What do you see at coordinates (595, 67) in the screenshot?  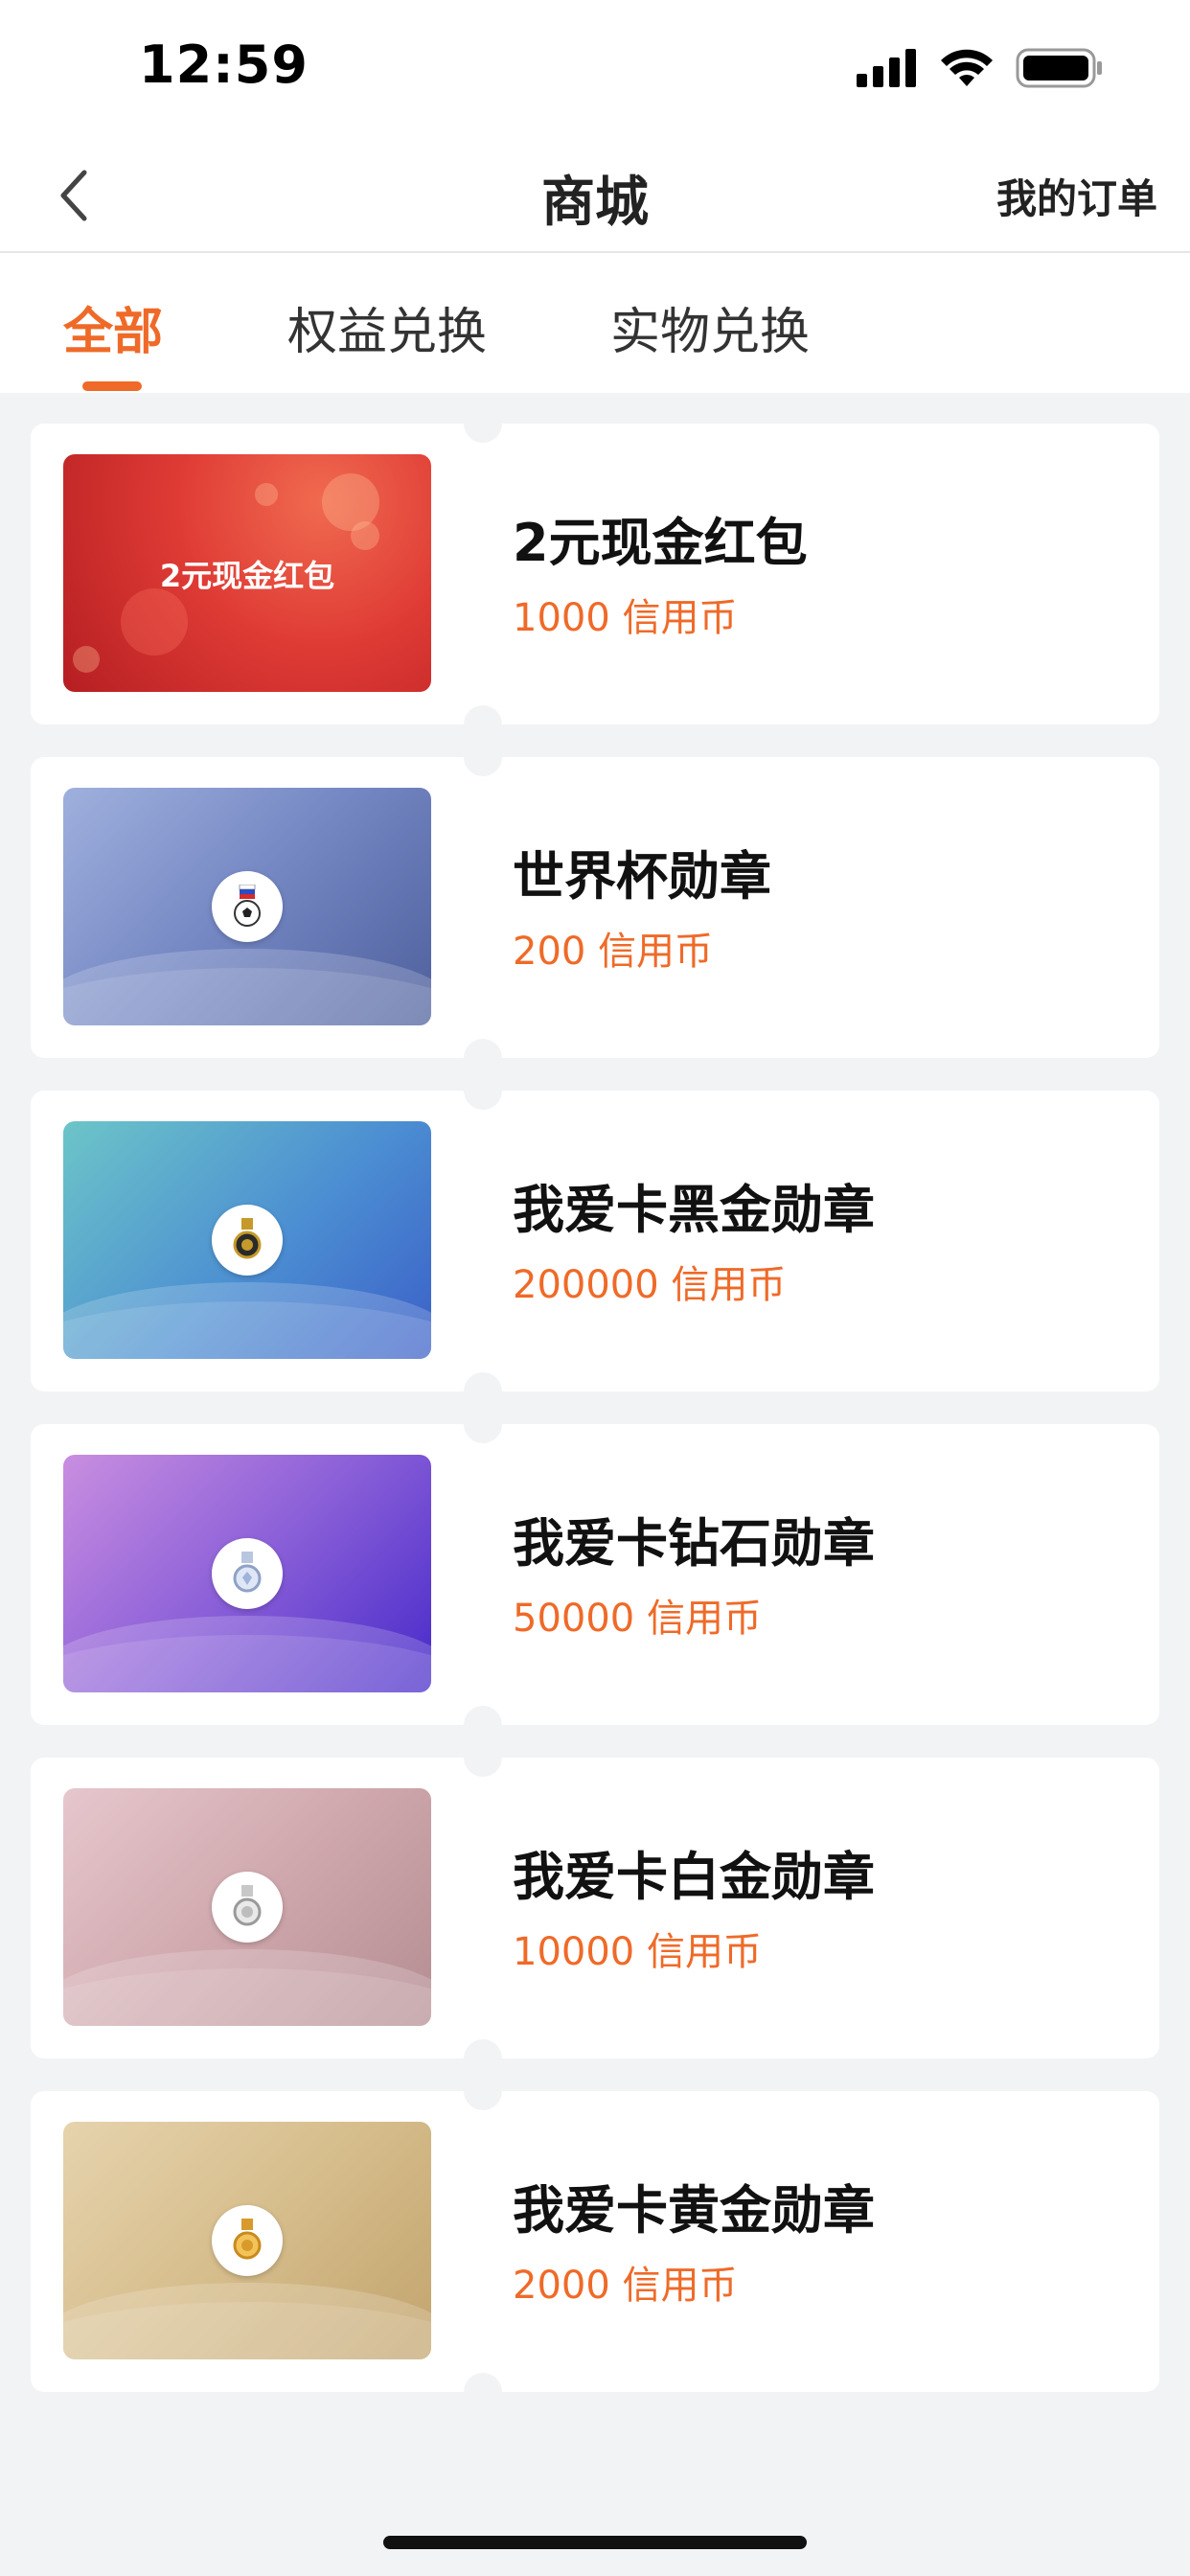 I see `status-bar: 12:59` at bounding box center [595, 67].